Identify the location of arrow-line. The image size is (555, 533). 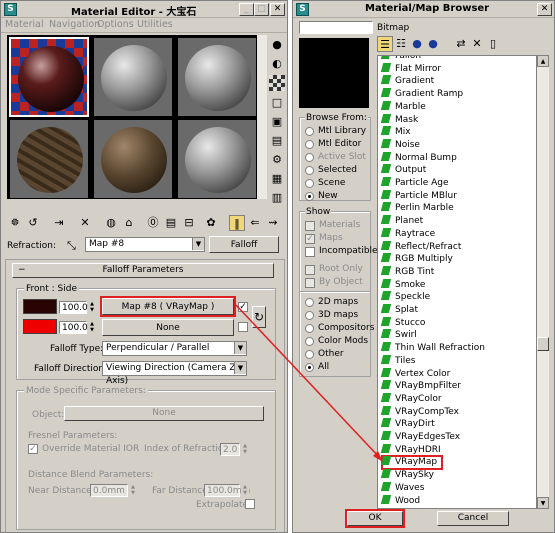
(308, 381).